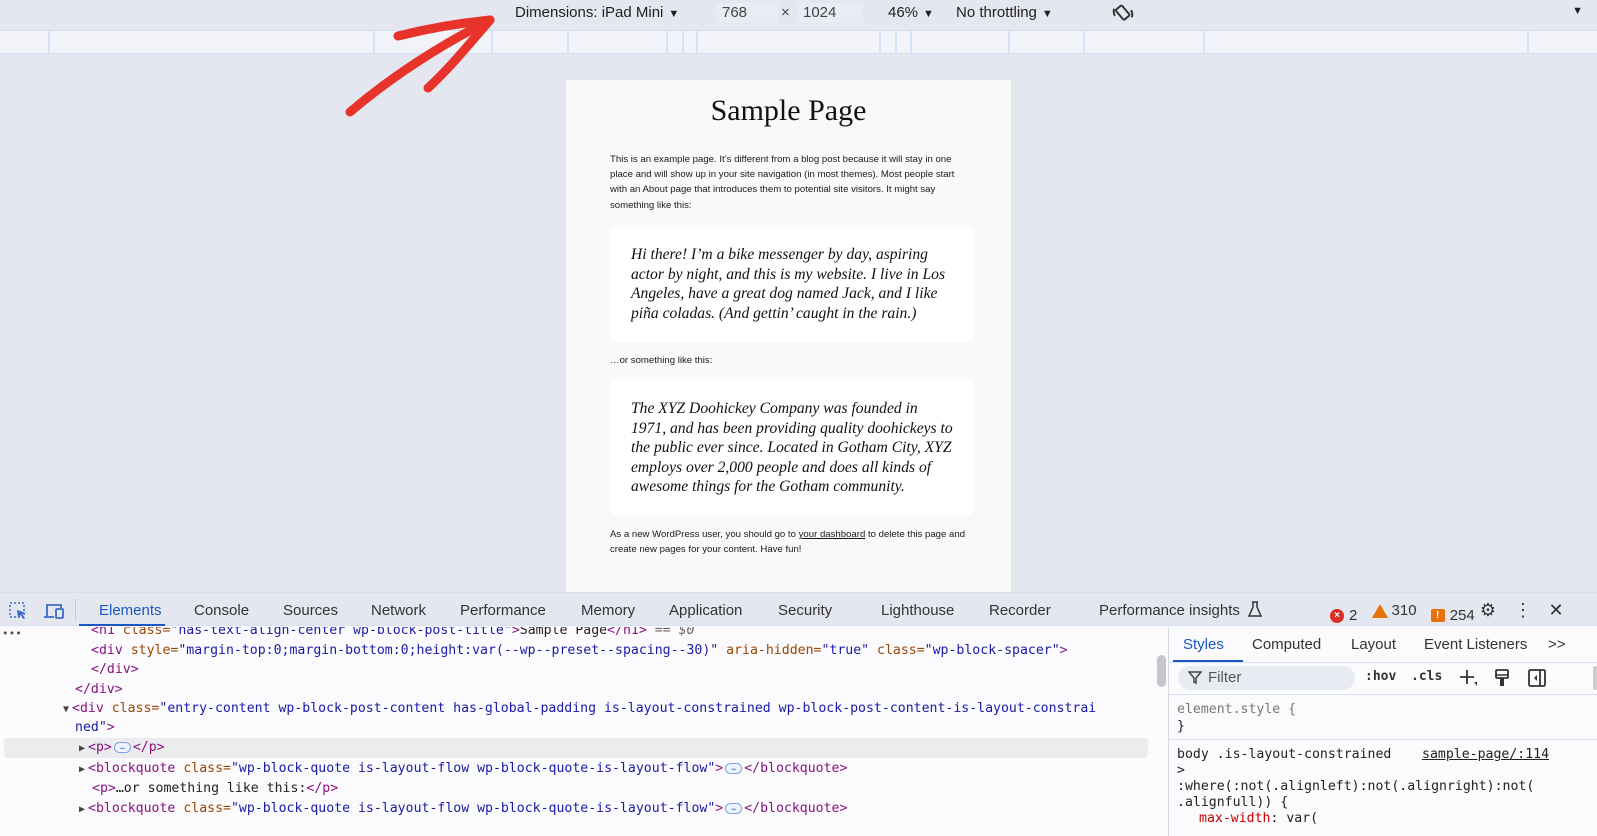  Describe the element at coordinates (310, 611) in the screenshot. I see `tab-sources: Sources` at that location.